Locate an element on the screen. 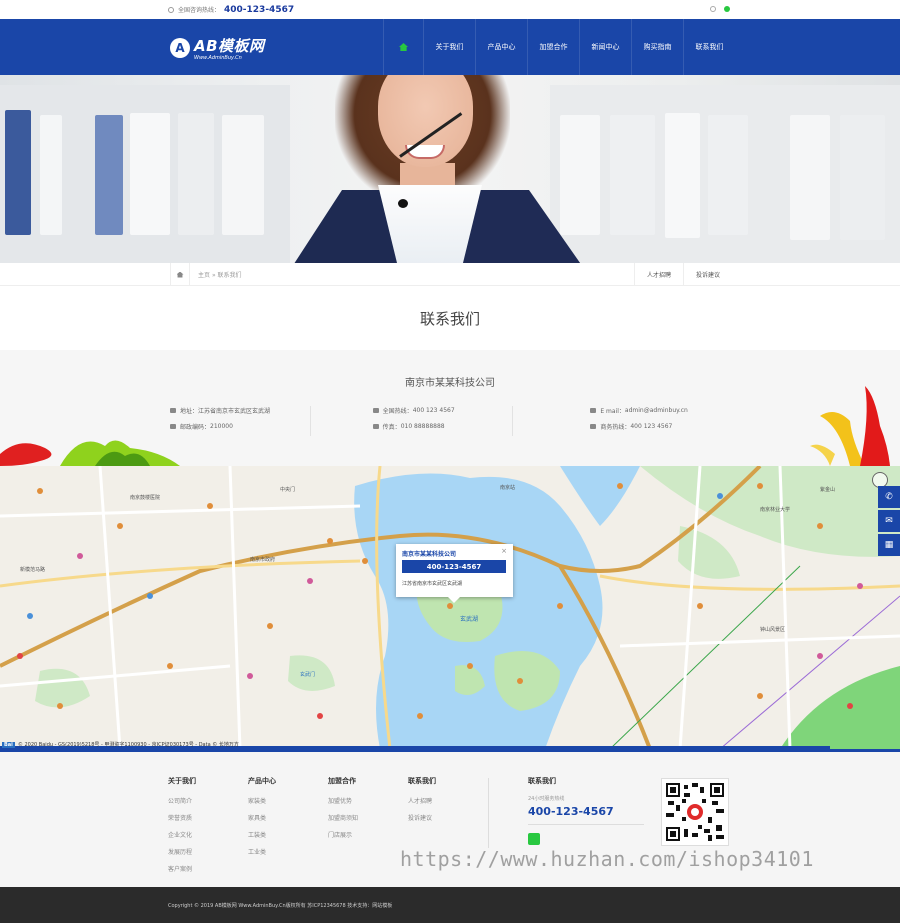 The height and width of the screenshot is (923, 900). paint-splash-right is located at coordinates (850, 426).